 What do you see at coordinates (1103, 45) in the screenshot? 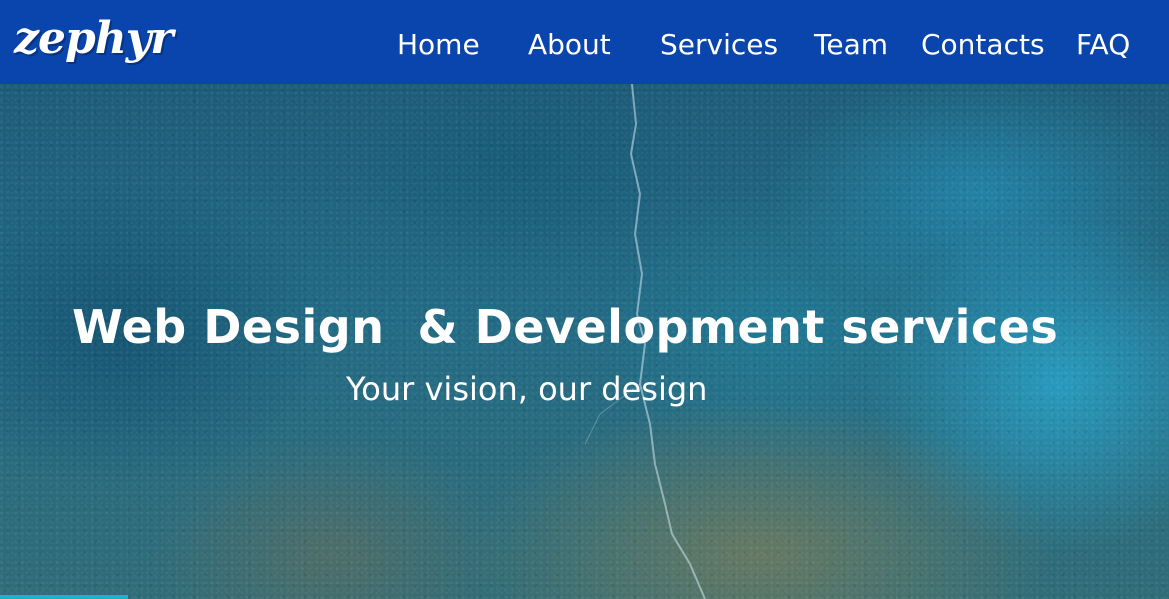
I see `nav-item-faq: FAQ` at bounding box center [1103, 45].